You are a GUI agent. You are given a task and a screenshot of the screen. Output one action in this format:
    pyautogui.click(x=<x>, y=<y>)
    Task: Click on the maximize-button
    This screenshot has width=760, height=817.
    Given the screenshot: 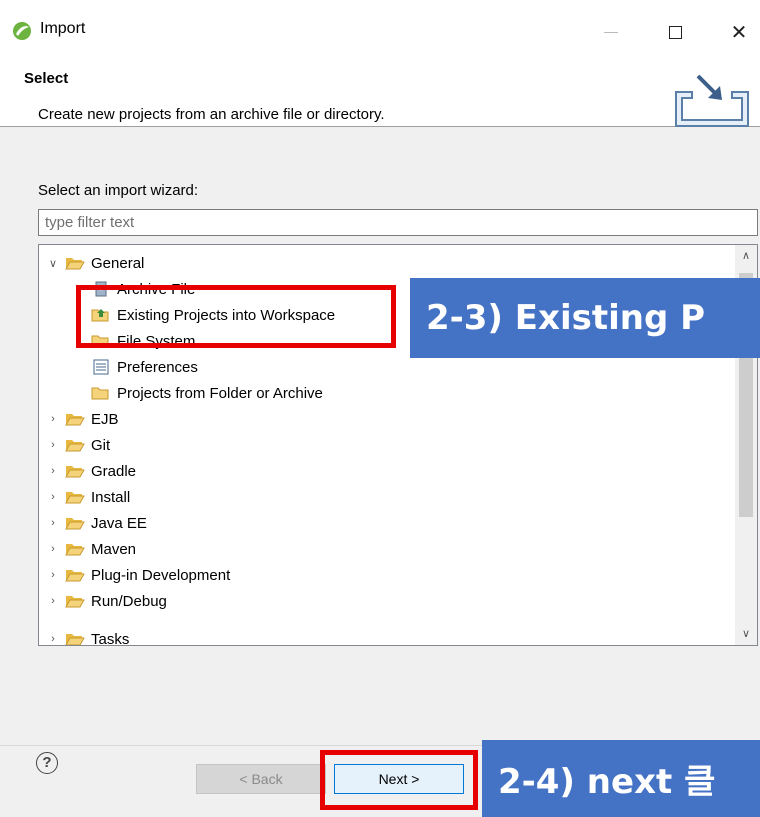 What is the action you would take?
    pyautogui.click(x=675, y=32)
    